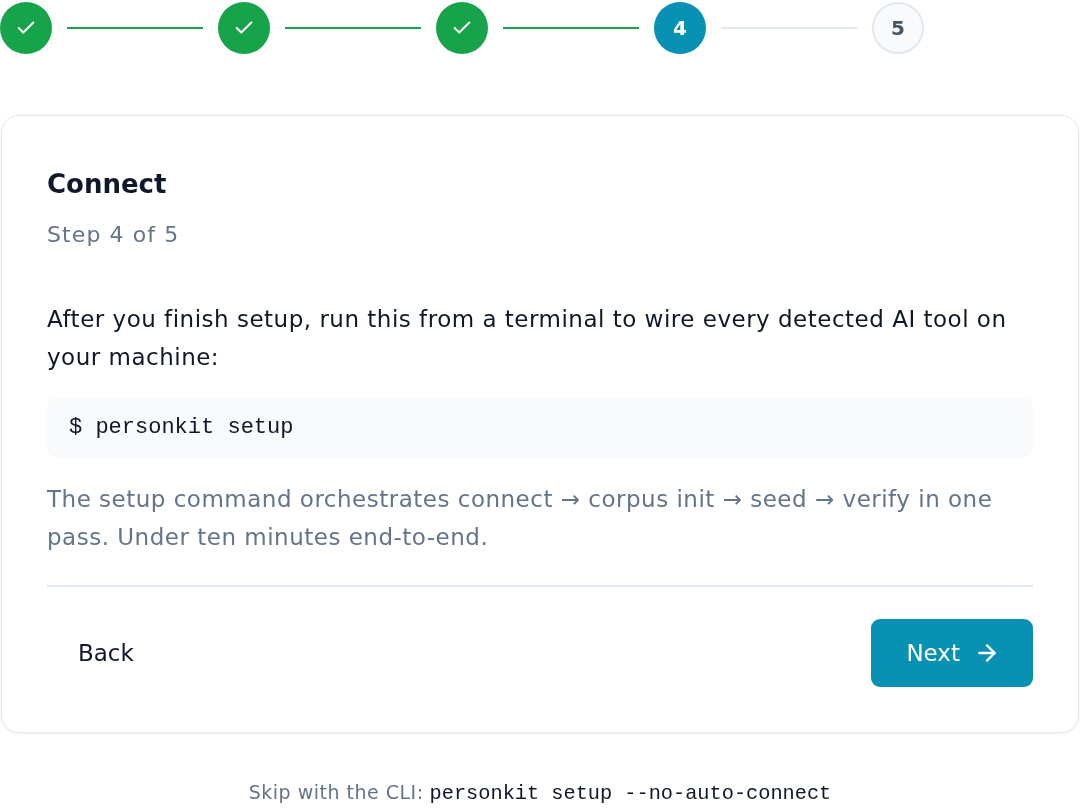  Describe the element at coordinates (106, 652) in the screenshot. I see `back-button: Back` at that location.